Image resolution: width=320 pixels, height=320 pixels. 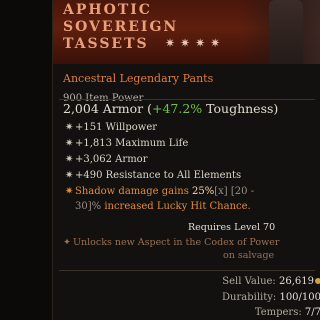 I want to click on aspect-range: 30]%, so click(x=88, y=206).